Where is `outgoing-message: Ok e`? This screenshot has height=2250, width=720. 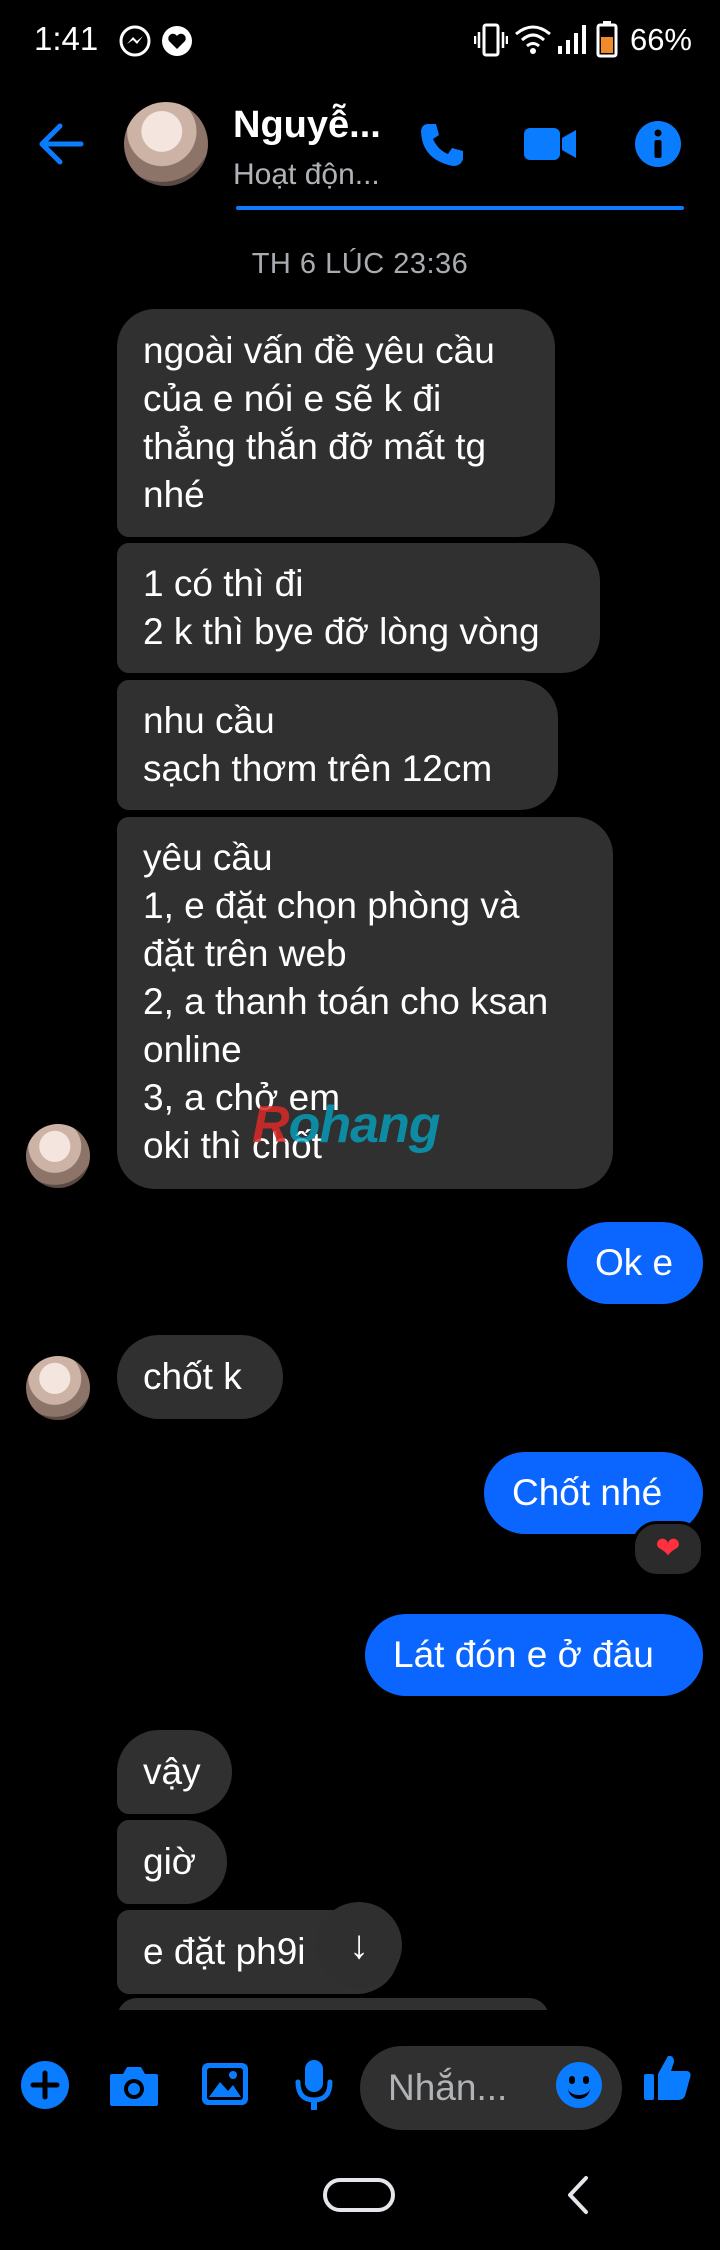 outgoing-message: Ok e is located at coordinates (635, 1263).